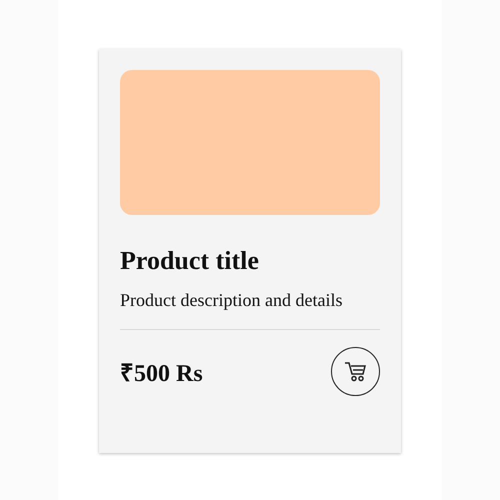  I want to click on cart-icon, so click(356, 371).